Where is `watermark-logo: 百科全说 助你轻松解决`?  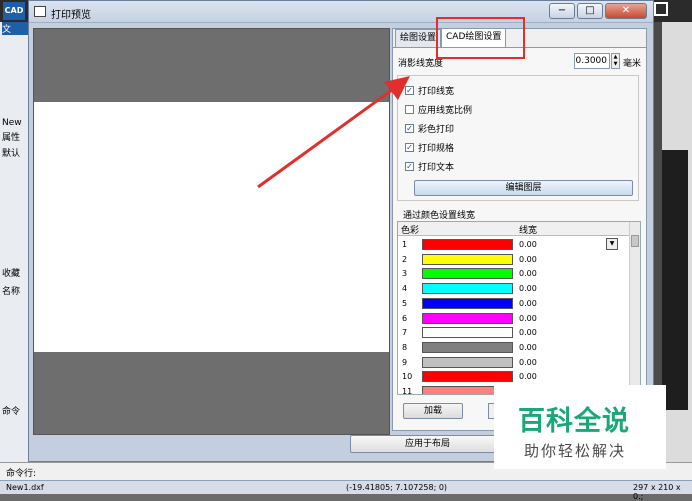 watermark-logo: 百科全说 助你轻松解决 is located at coordinates (580, 427).